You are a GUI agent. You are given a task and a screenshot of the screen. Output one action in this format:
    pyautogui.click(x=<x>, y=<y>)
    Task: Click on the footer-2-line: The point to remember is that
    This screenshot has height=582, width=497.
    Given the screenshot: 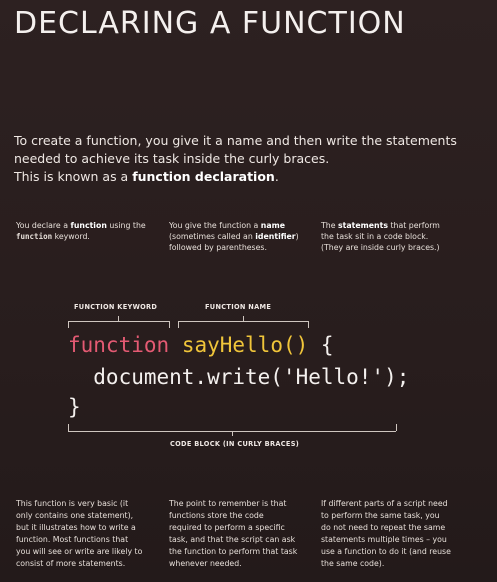 What is the action you would take?
    pyautogui.click(x=228, y=503)
    